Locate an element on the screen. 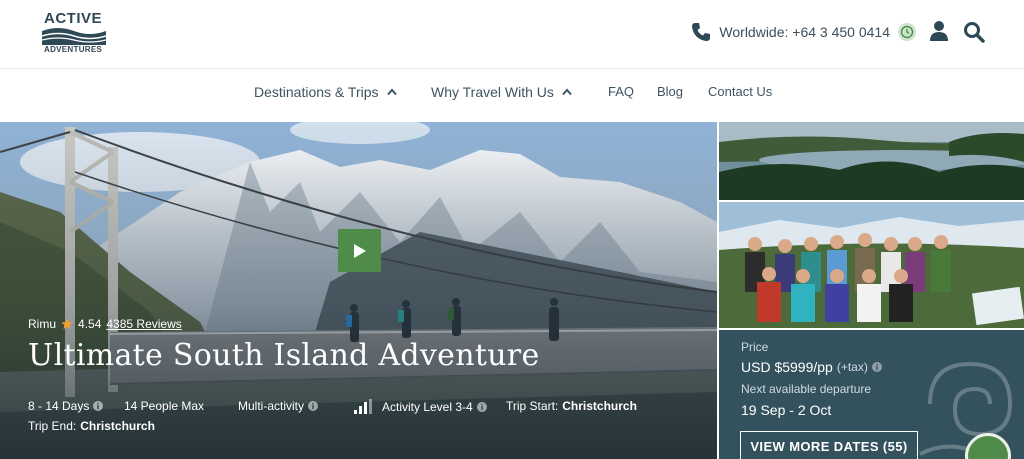 This screenshot has width=1024, height=459. trip-title: Ultimate South Island Adventure is located at coordinates (284, 355).